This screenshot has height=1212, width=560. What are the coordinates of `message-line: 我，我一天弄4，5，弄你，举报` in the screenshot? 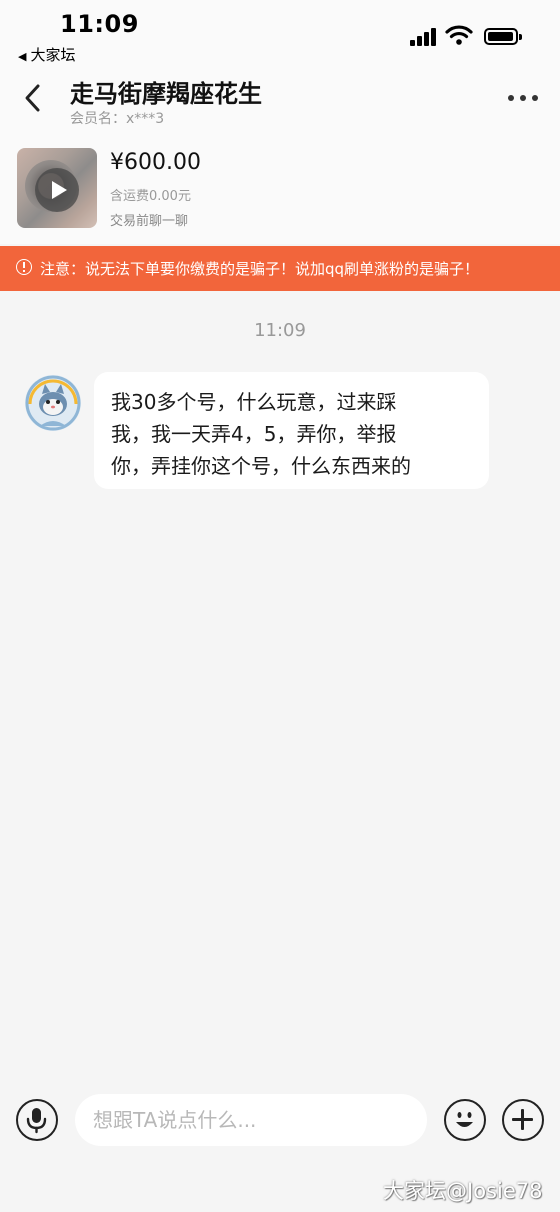 It's located at (254, 434).